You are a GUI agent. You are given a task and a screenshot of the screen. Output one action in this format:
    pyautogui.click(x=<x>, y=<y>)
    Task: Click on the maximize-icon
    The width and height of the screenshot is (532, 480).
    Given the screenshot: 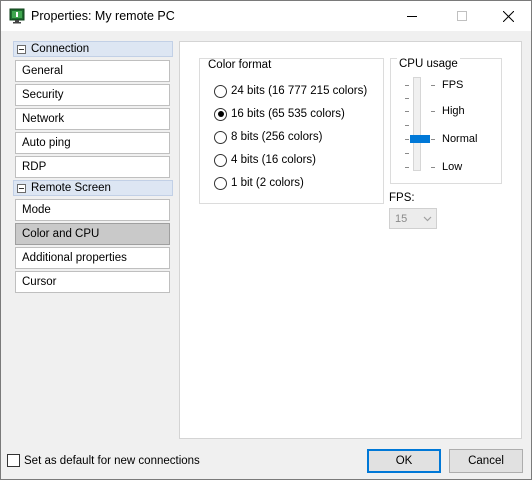 What is the action you would take?
    pyautogui.click(x=462, y=16)
    